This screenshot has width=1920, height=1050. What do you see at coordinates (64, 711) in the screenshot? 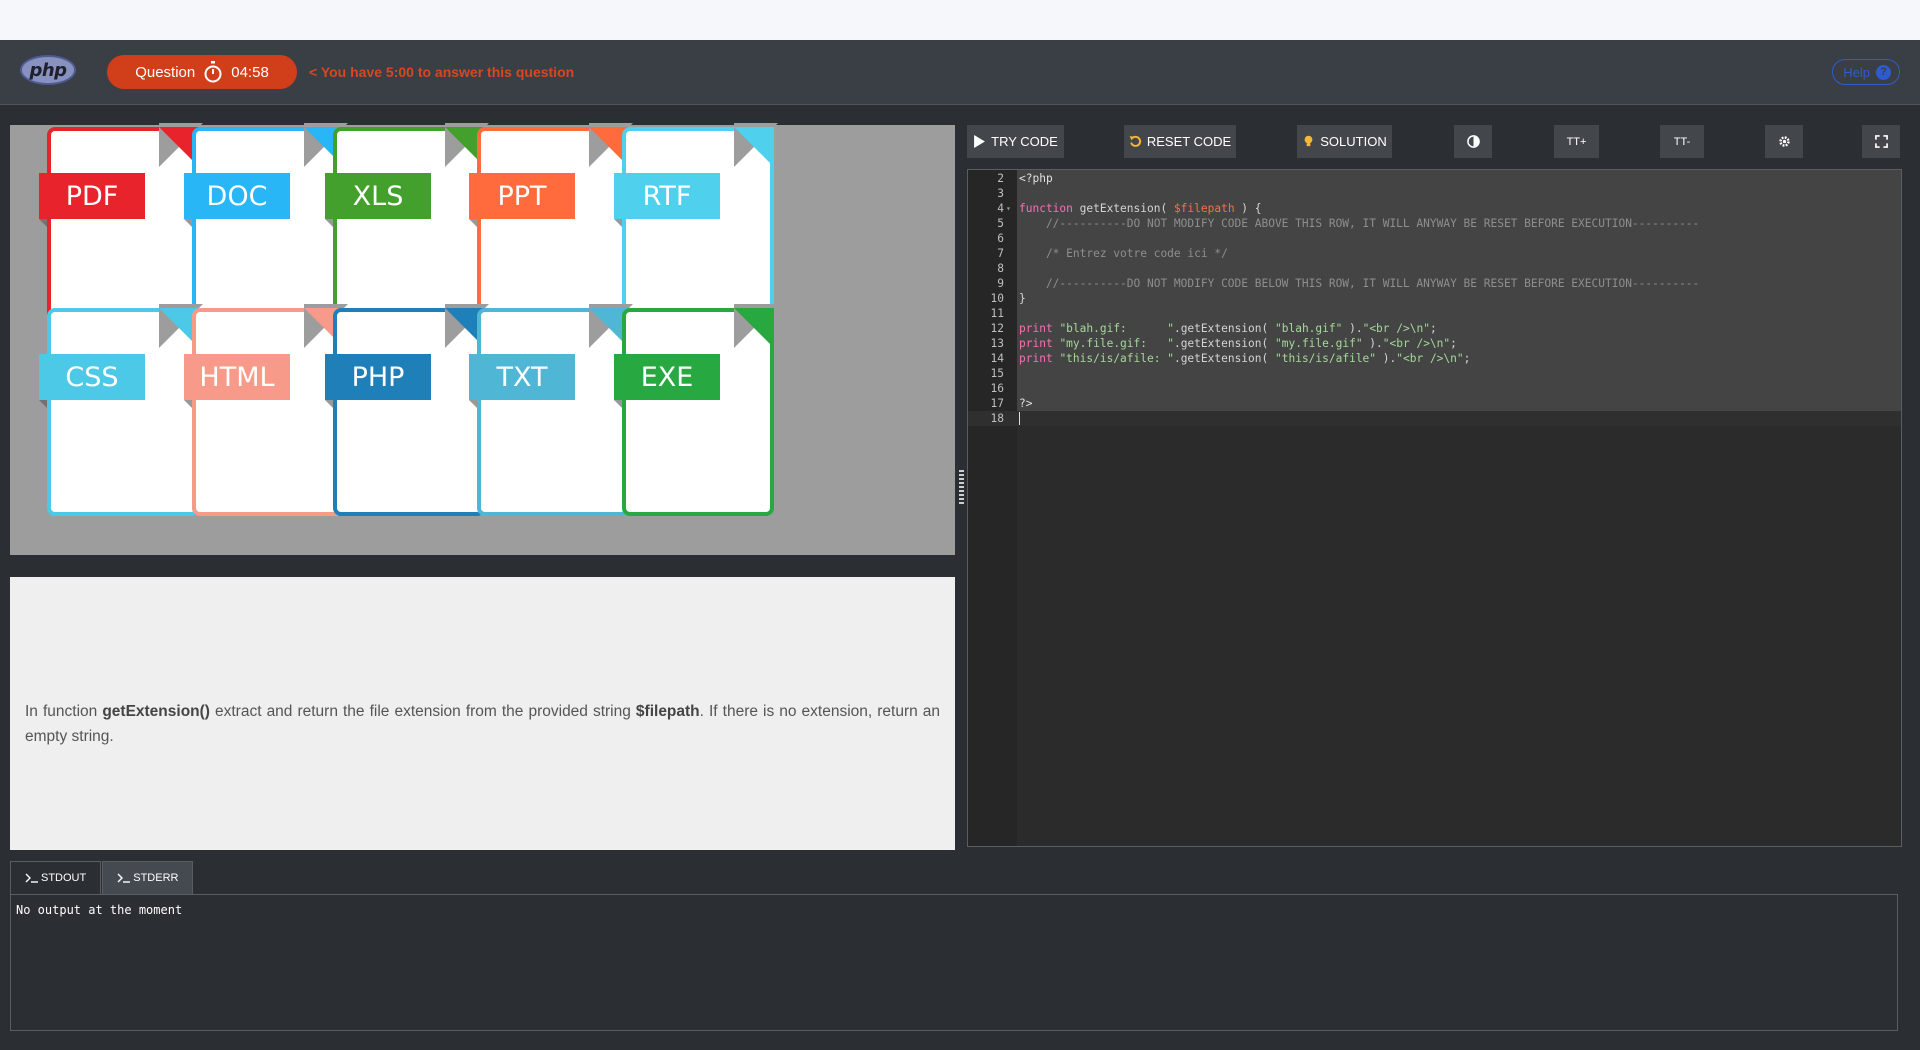
I see `question-text-part: In function` at bounding box center [64, 711].